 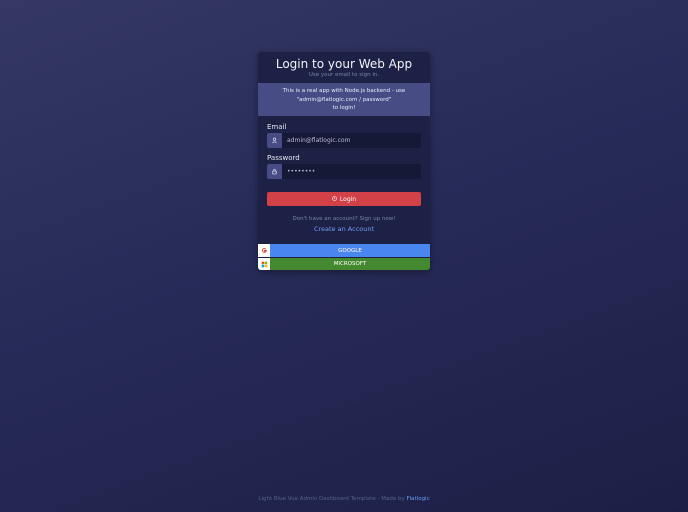 I want to click on google-label: GOOGLE, so click(x=350, y=250).